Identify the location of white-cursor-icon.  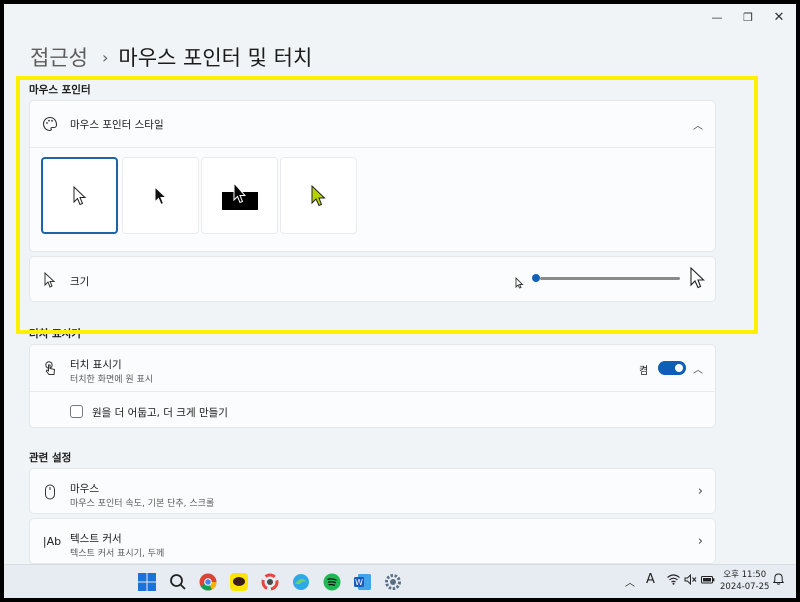
(79, 195).